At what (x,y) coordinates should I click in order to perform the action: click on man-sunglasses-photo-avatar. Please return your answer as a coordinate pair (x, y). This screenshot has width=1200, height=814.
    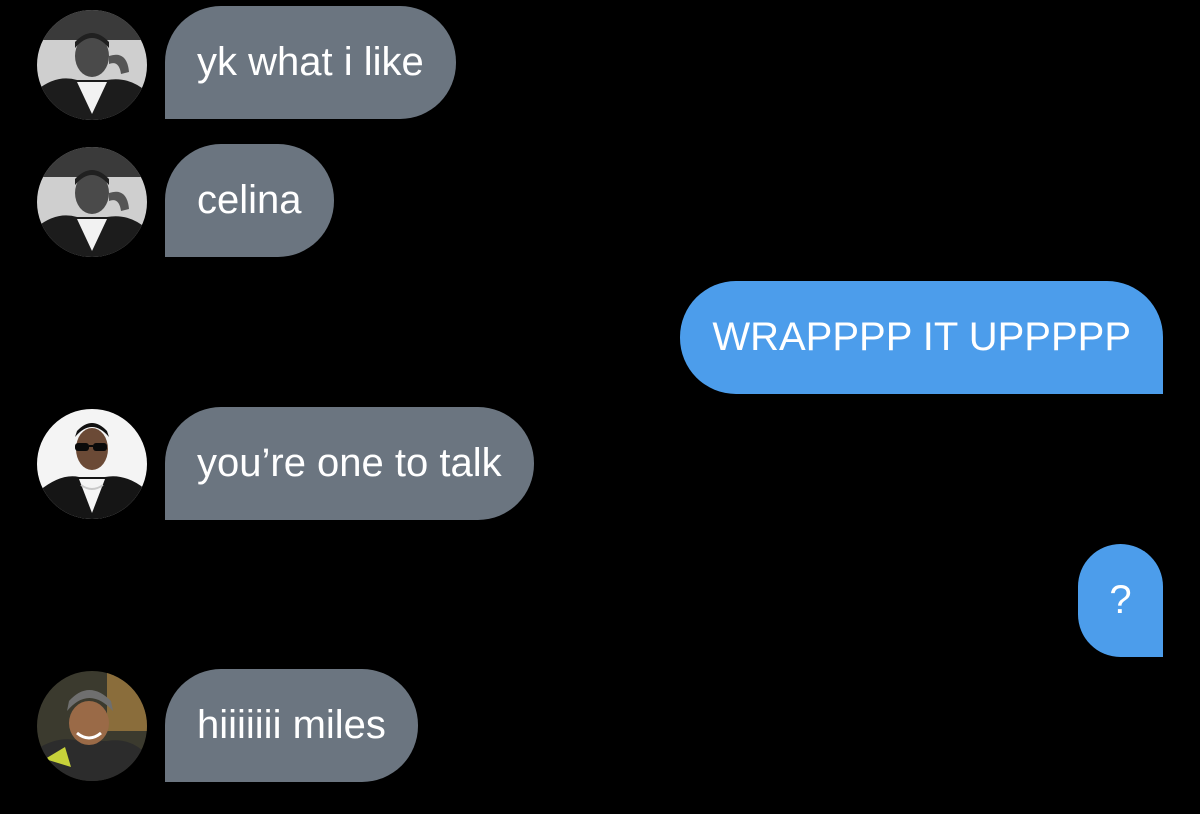
    Looking at the image, I should click on (92, 464).